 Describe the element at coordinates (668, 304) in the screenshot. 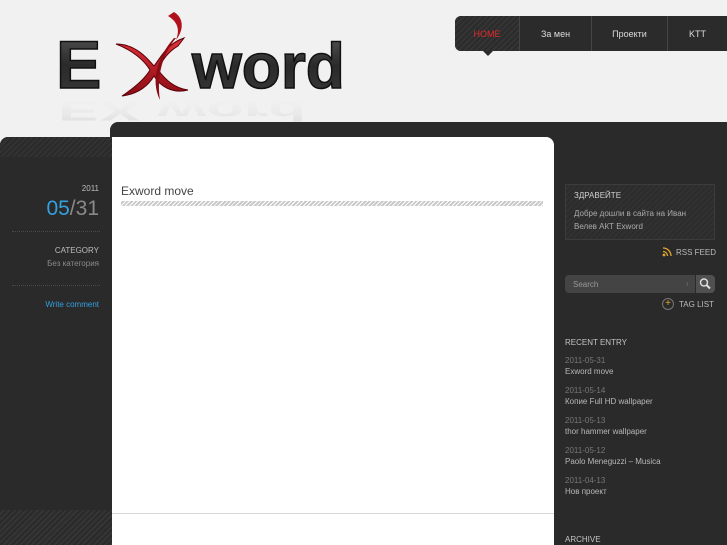

I see `plus-circle-icon: +` at that location.